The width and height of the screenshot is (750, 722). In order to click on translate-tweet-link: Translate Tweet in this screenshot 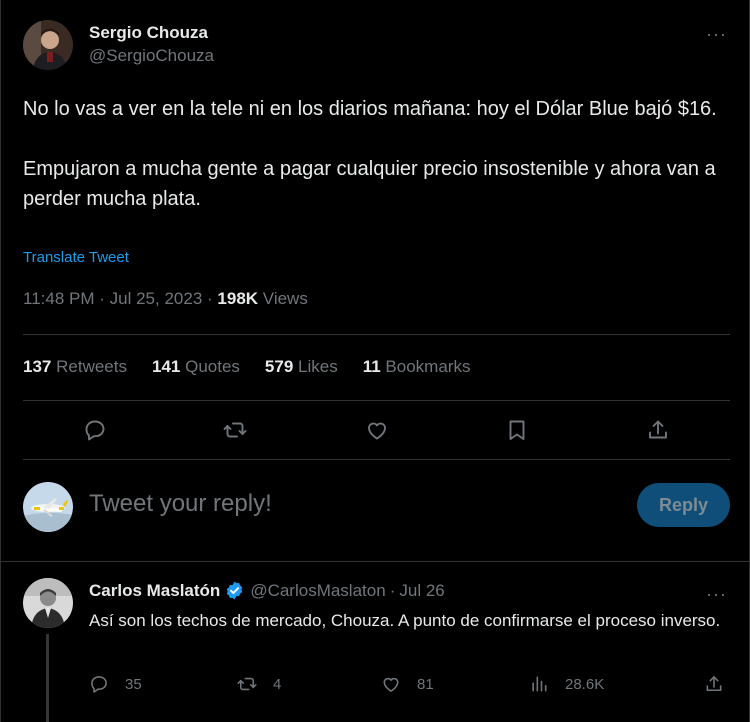, I will do `click(76, 257)`.